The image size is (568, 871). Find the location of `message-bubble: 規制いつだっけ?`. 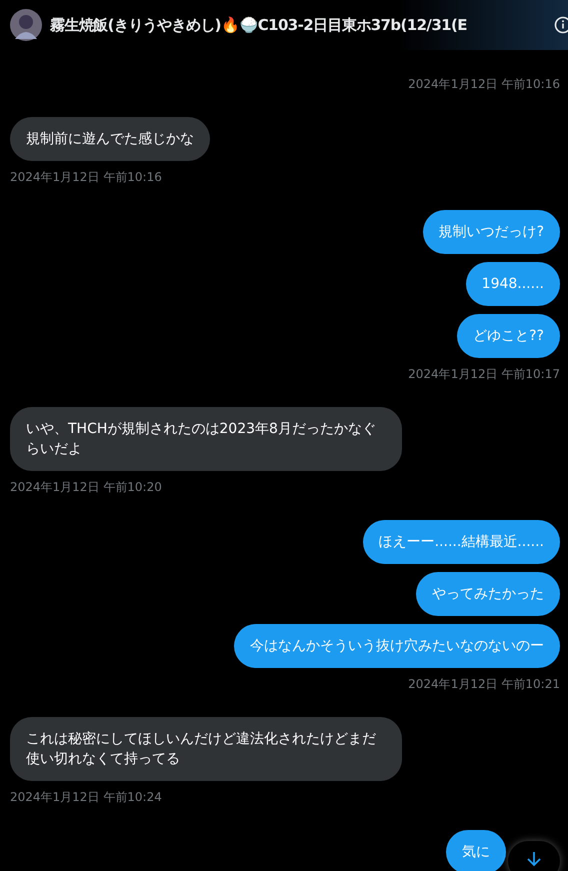

message-bubble: 規制いつだっけ? is located at coordinates (491, 232).